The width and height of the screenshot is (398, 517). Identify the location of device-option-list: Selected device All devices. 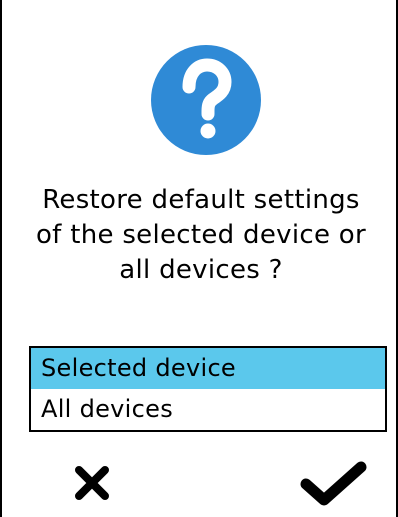
(208, 389).